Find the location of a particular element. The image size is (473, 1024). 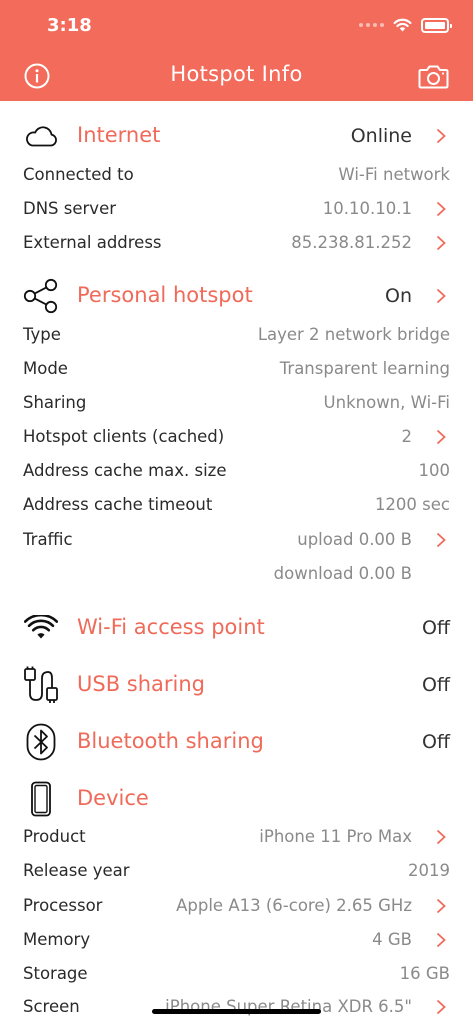

row-value: Wi-Fi network is located at coordinates (394, 174).